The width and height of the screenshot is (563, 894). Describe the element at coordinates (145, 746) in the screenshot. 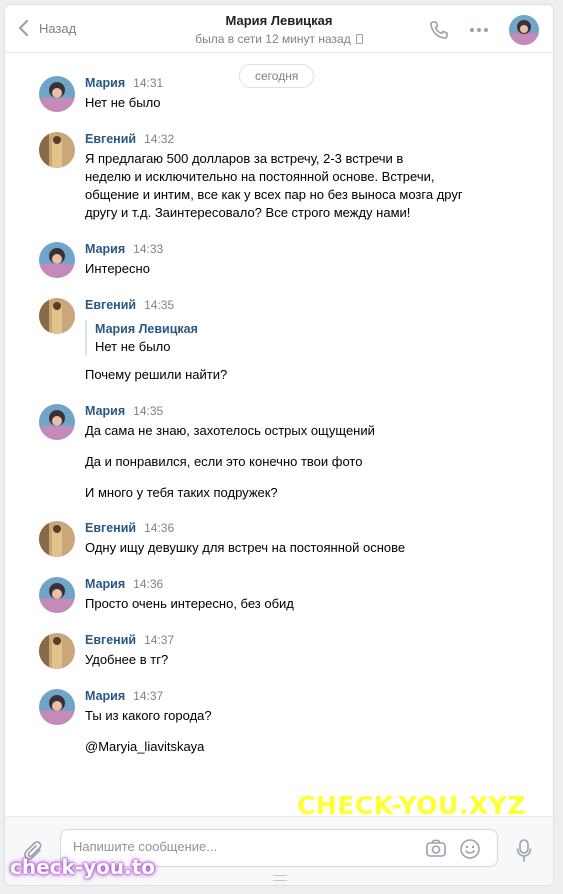

I see `message-text: @Maryia_liavitskaya` at that location.